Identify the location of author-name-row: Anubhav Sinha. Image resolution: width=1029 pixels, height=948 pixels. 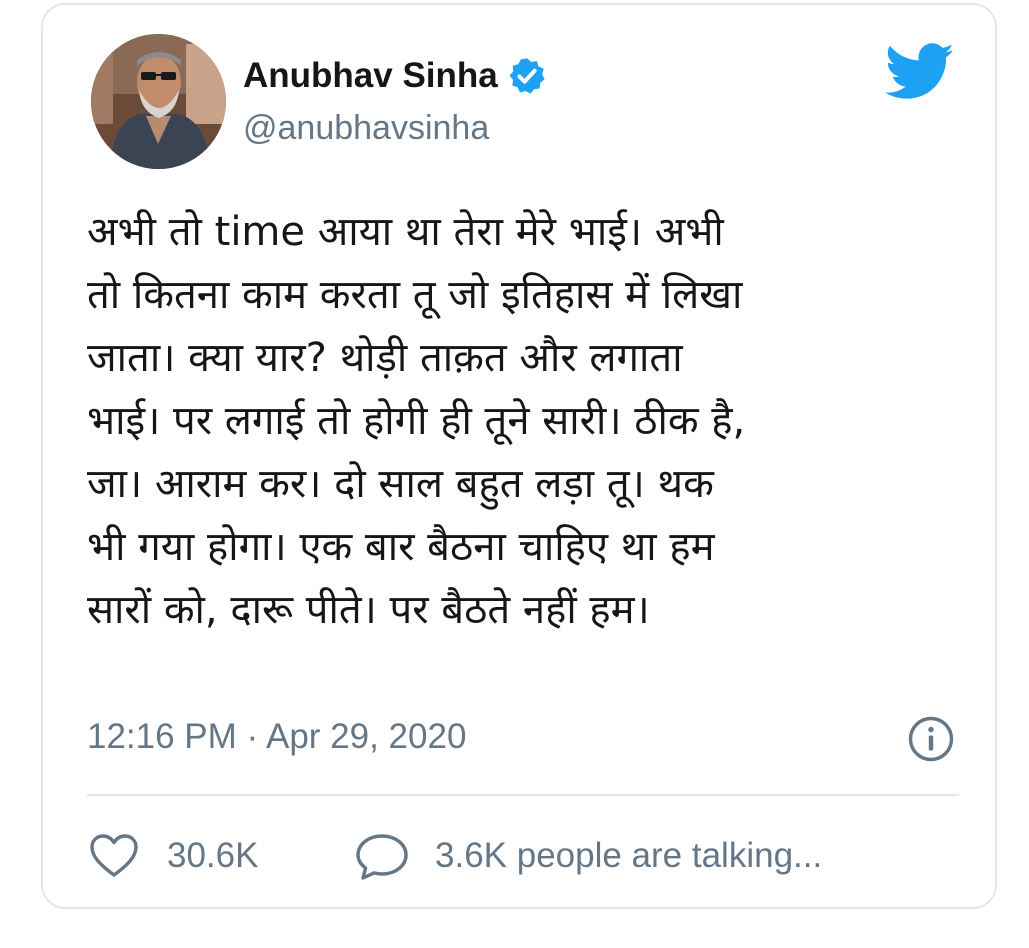
(394, 76).